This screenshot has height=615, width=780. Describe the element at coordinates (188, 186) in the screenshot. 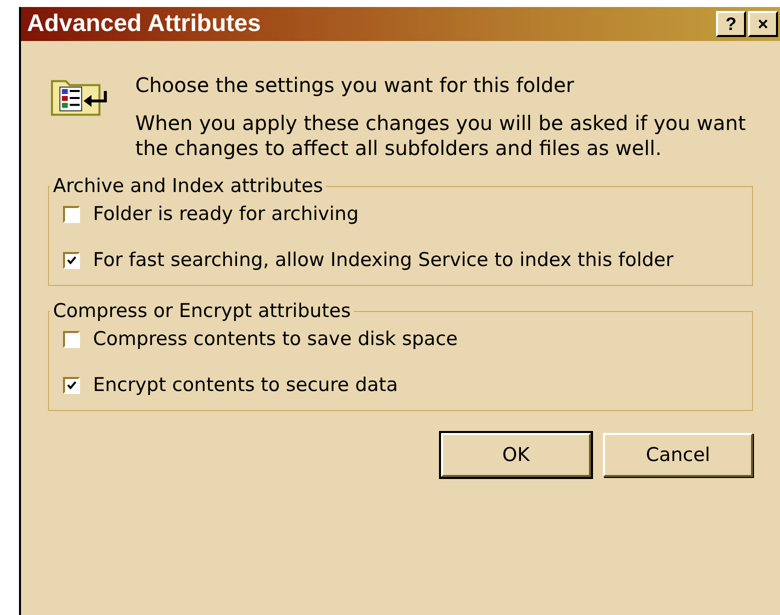

I see `group-title: Archive and Index attributes` at that location.